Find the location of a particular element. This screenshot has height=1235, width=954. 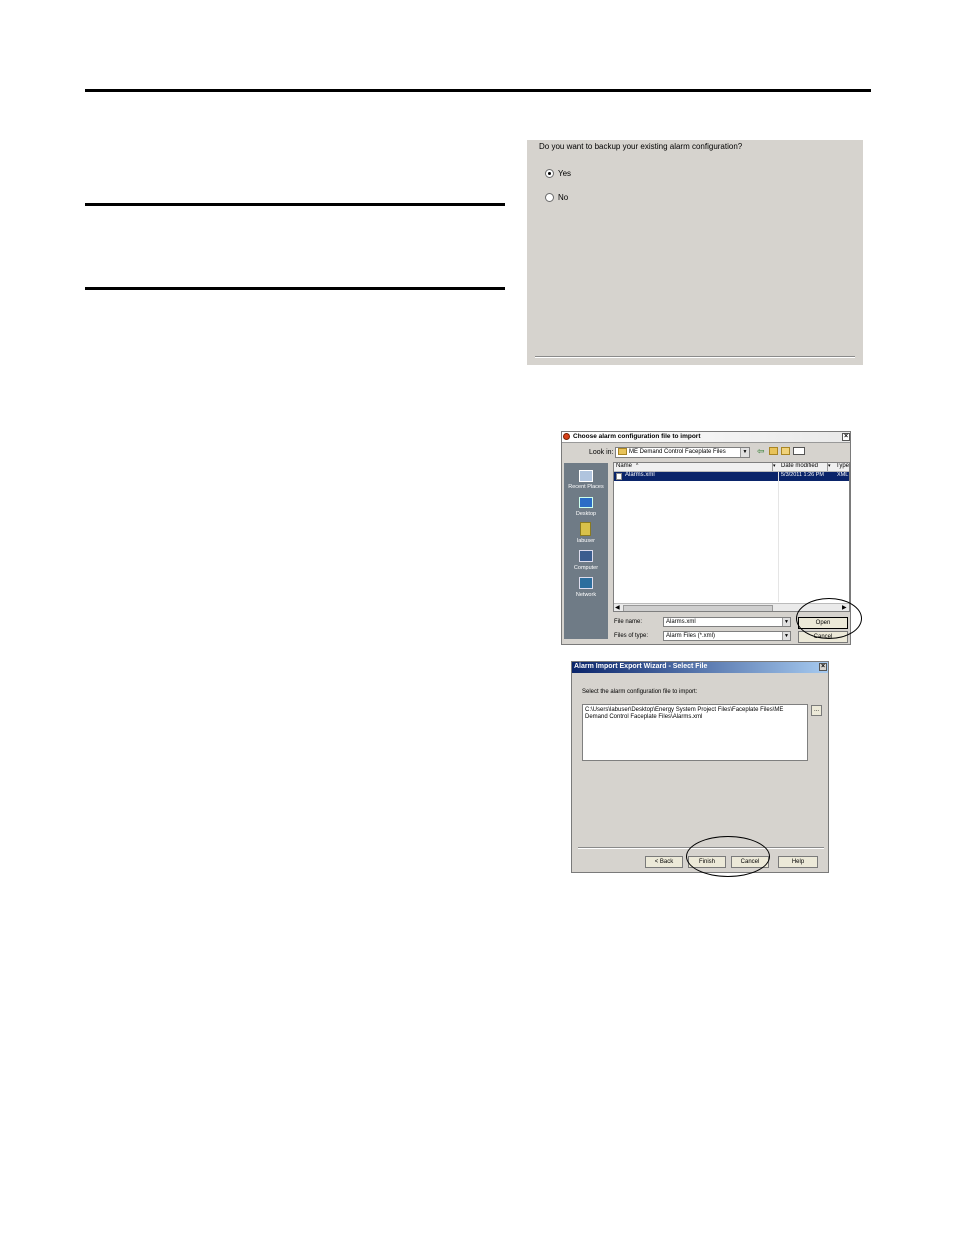

place-user-label: labuser is located at coordinates (586, 541).